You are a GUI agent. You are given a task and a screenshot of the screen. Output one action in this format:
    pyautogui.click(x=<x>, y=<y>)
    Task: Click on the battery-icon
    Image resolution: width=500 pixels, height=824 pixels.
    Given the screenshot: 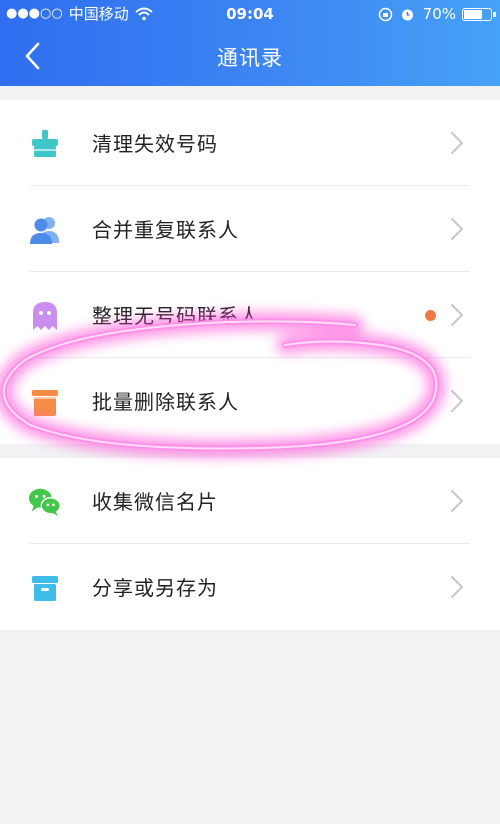 What is the action you would take?
    pyautogui.click(x=479, y=14)
    